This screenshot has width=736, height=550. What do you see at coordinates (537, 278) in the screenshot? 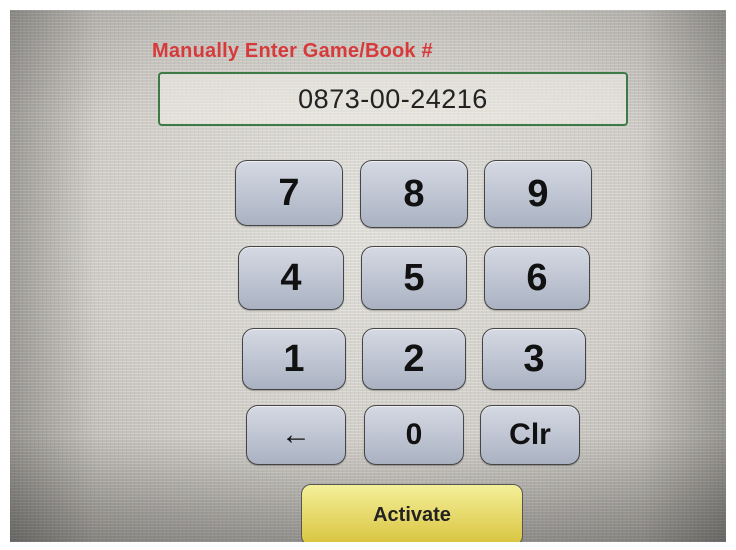
I see `key-6: 6` at bounding box center [537, 278].